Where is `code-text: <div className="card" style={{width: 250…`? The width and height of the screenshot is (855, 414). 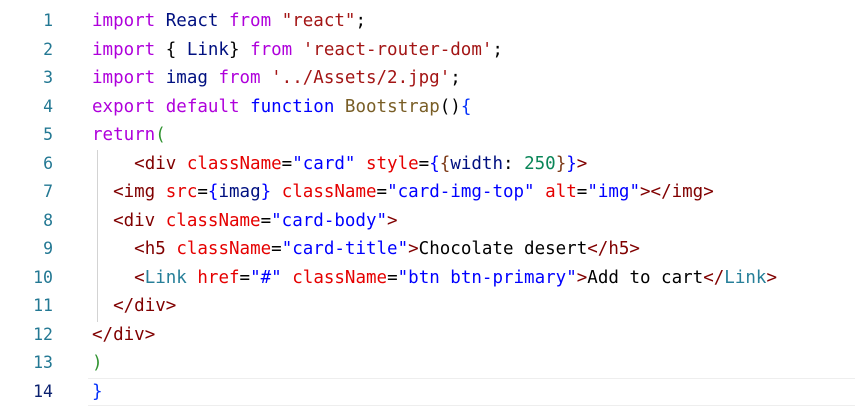 code-text: <div className="card" style={{width: 250… is located at coordinates (339, 164).